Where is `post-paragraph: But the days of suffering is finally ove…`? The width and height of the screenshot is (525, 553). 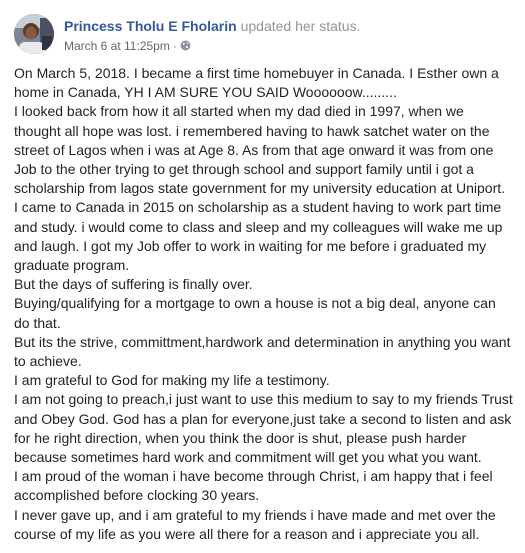
post-paragraph: But the days of suffering is finally ove… is located at coordinates (133, 284).